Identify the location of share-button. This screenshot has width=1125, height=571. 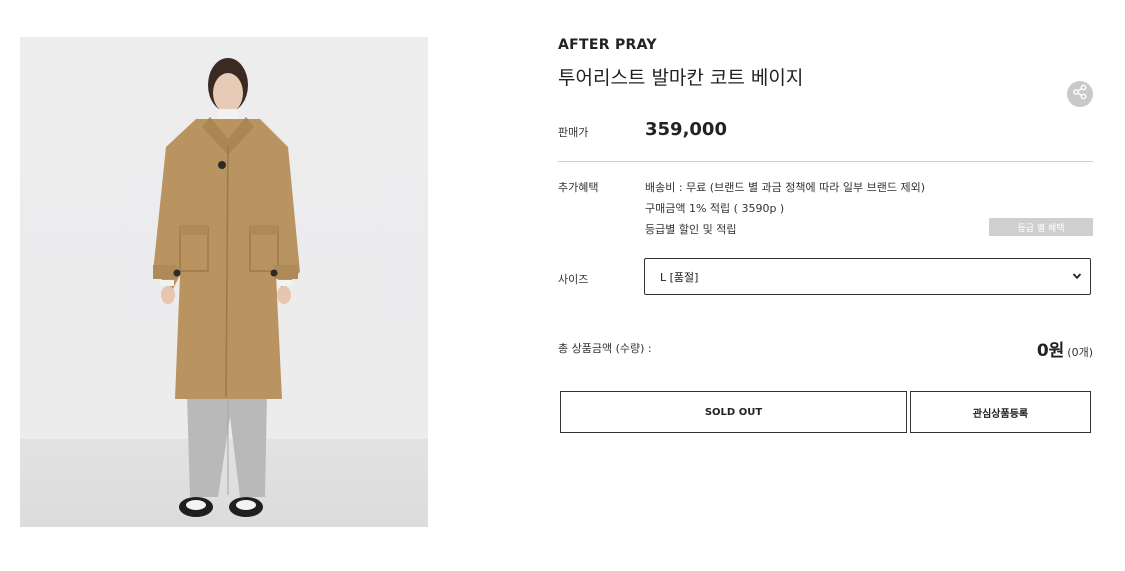
(1080, 94).